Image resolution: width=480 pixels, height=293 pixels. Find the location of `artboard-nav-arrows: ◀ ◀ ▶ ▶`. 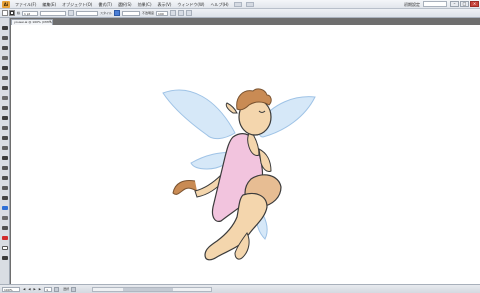

artboard-nav-arrows: ◀ ◀ ▶ ▶ is located at coordinates (32, 289).